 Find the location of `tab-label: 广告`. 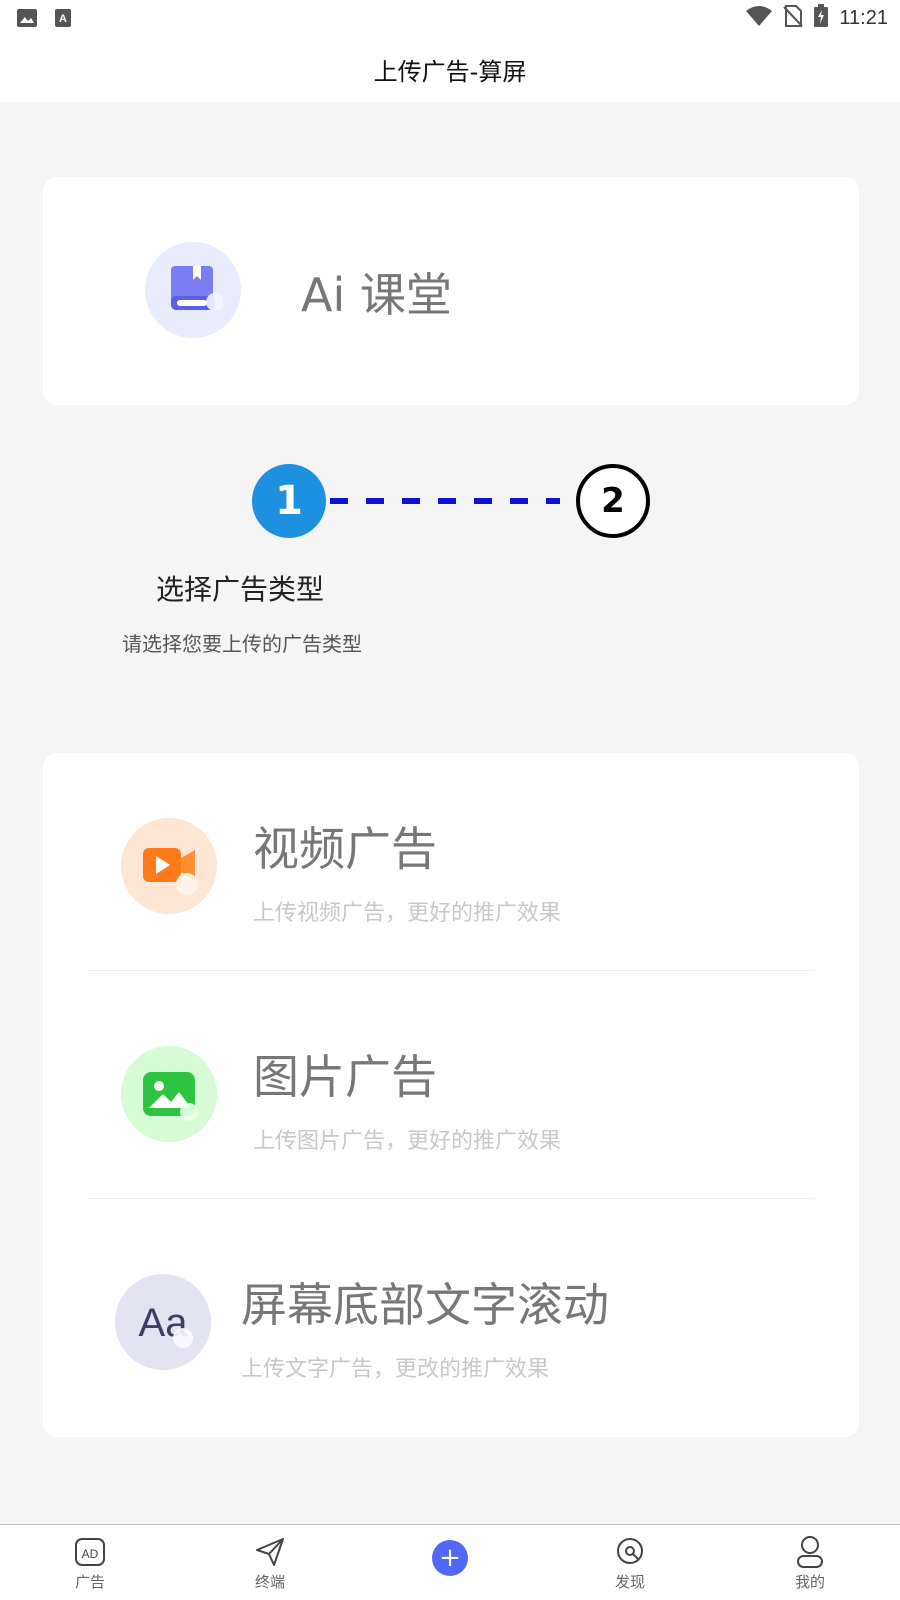

tab-label: 广告 is located at coordinates (89, 1582).